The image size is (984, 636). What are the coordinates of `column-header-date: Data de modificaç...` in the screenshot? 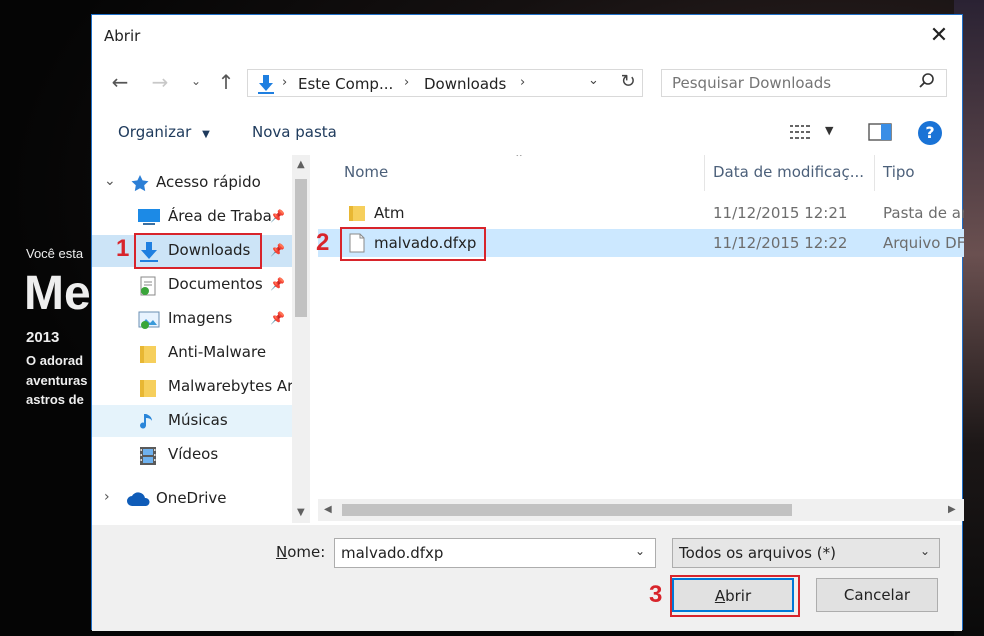 It's located at (788, 172).